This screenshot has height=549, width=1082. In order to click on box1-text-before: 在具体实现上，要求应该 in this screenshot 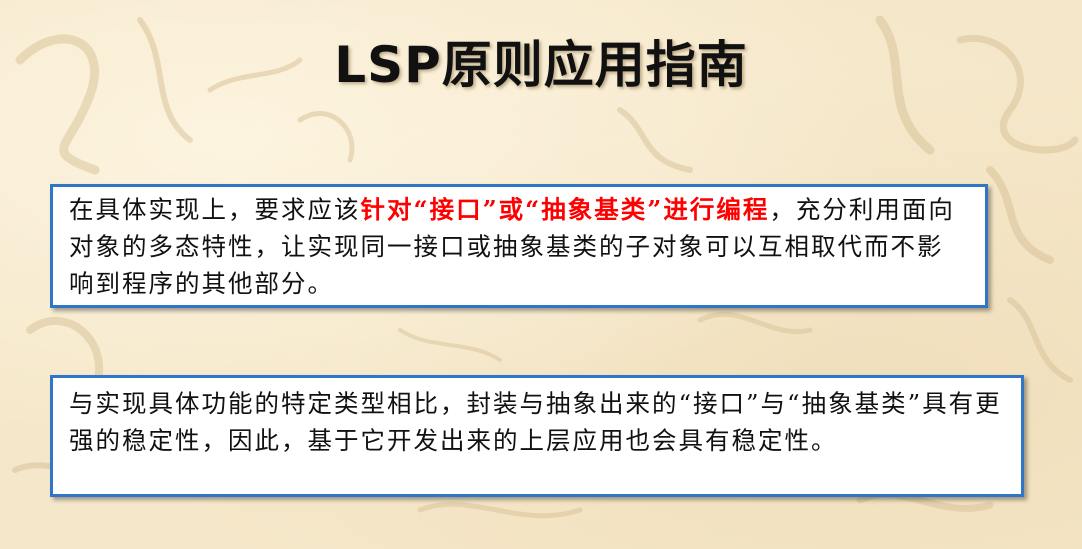, I will do `click(215, 209)`.